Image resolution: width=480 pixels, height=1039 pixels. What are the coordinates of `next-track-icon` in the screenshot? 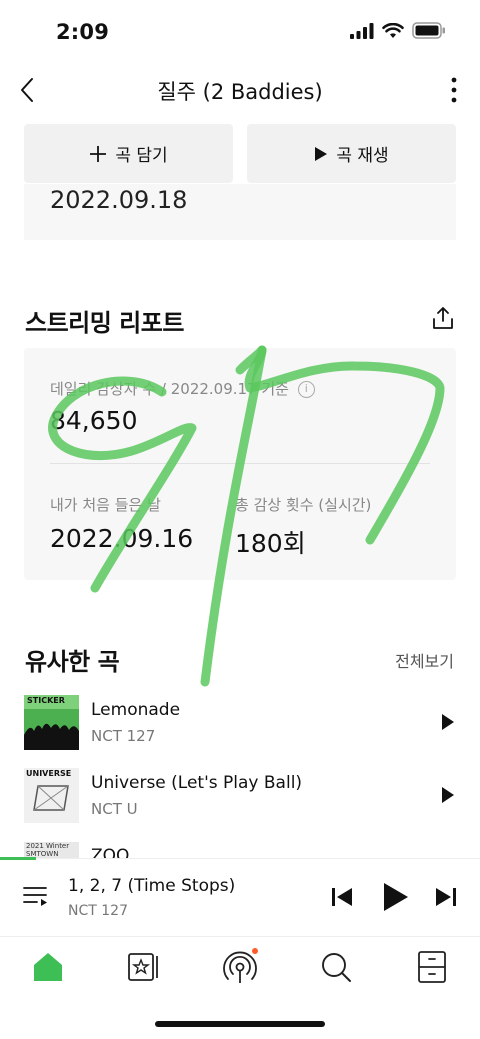 It's located at (446, 897).